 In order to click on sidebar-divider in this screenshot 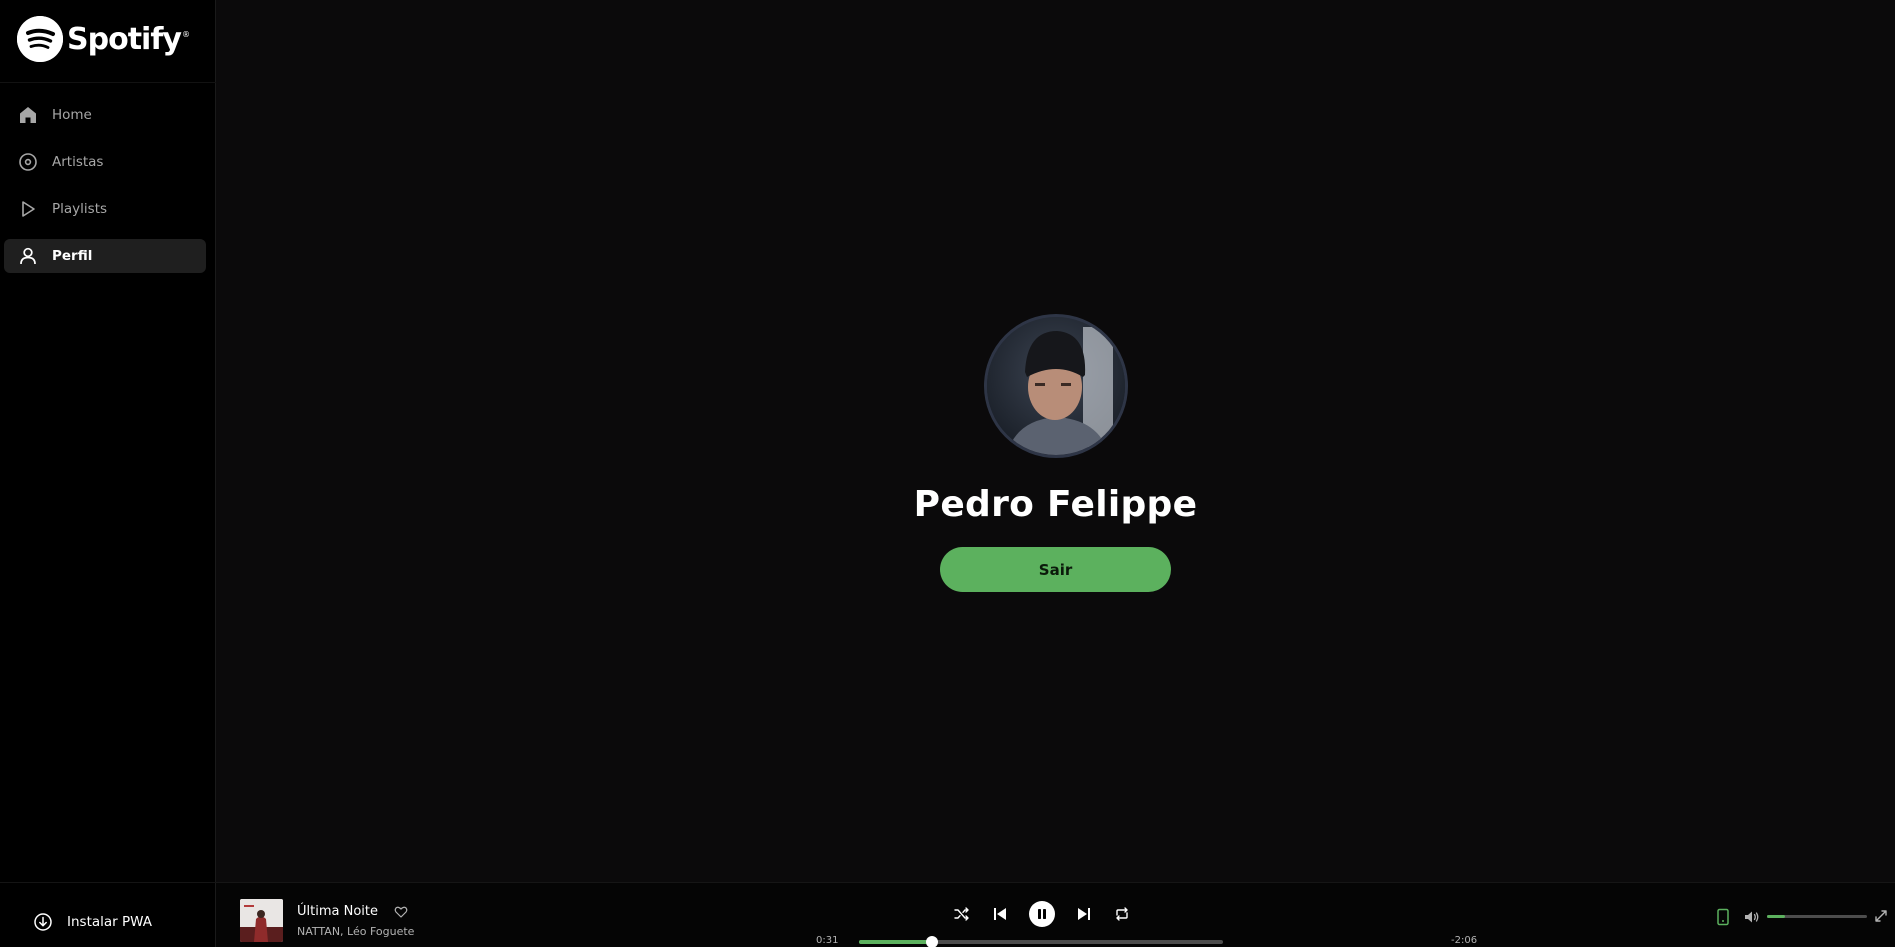, I will do `click(108, 82)`.